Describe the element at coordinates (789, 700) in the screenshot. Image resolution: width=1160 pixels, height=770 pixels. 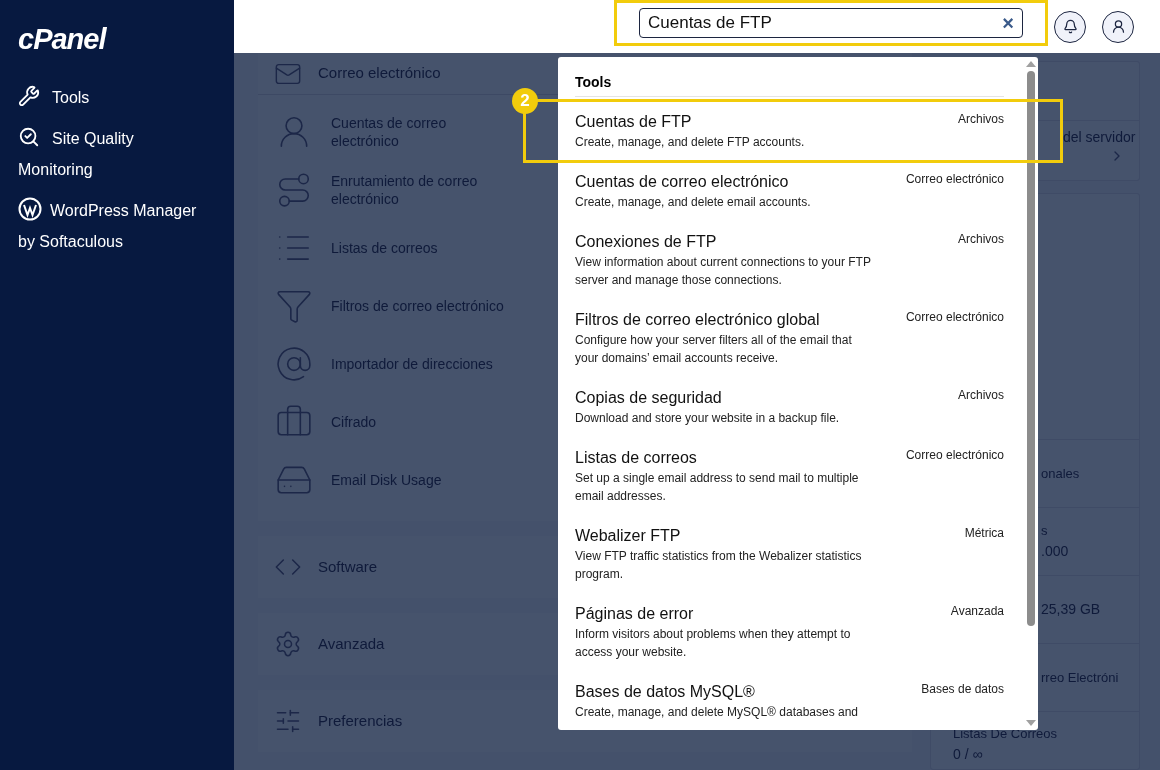
I see `search-result-item: Bases de datos MySQL® Create, manage, and delete MySQL® databases and Bases de datos` at that location.